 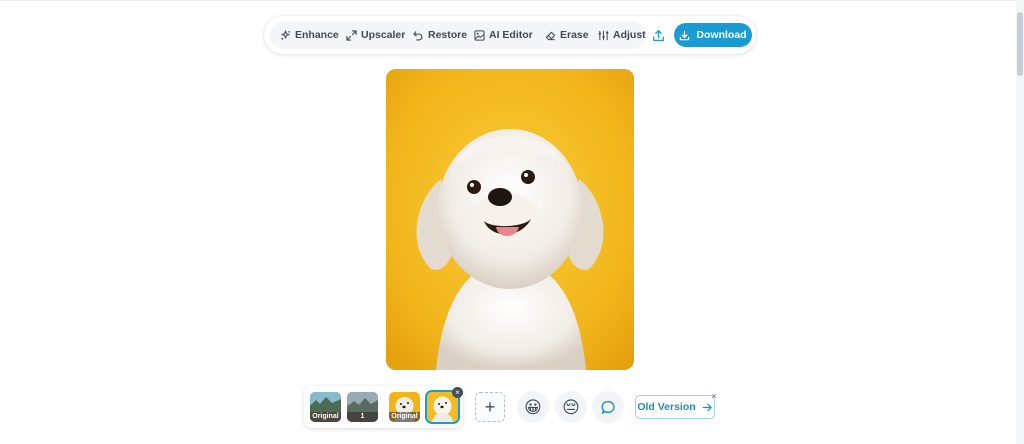 I want to click on image-edit-icon, so click(x=479, y=35).